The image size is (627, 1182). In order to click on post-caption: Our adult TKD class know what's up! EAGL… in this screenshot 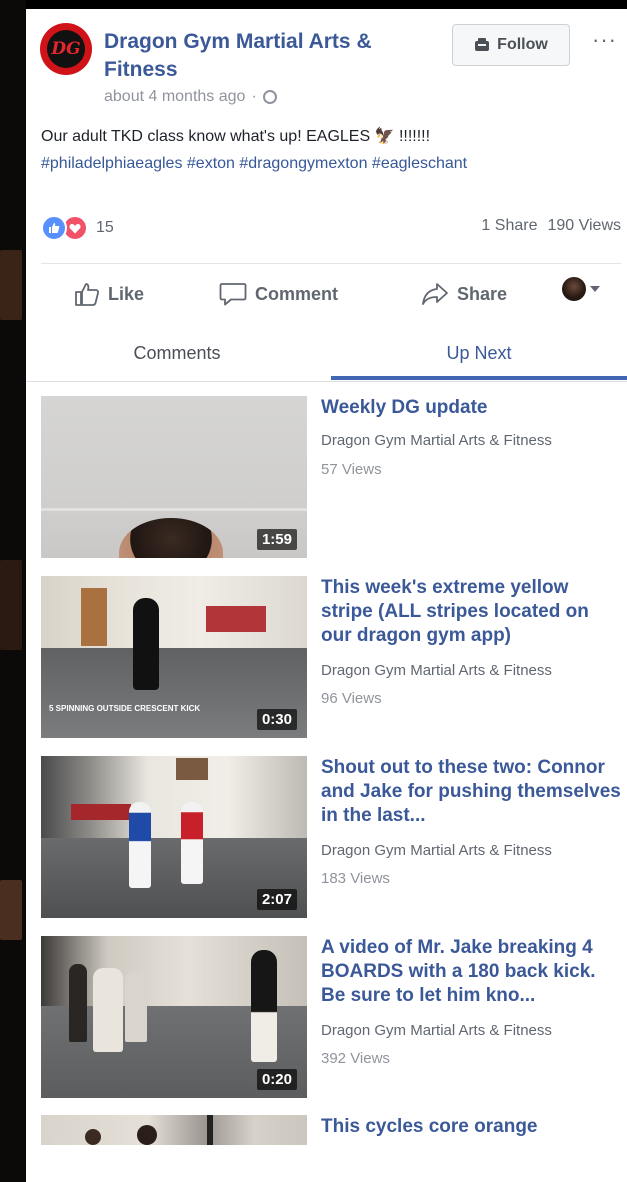, I will do `click(331, 150)`.